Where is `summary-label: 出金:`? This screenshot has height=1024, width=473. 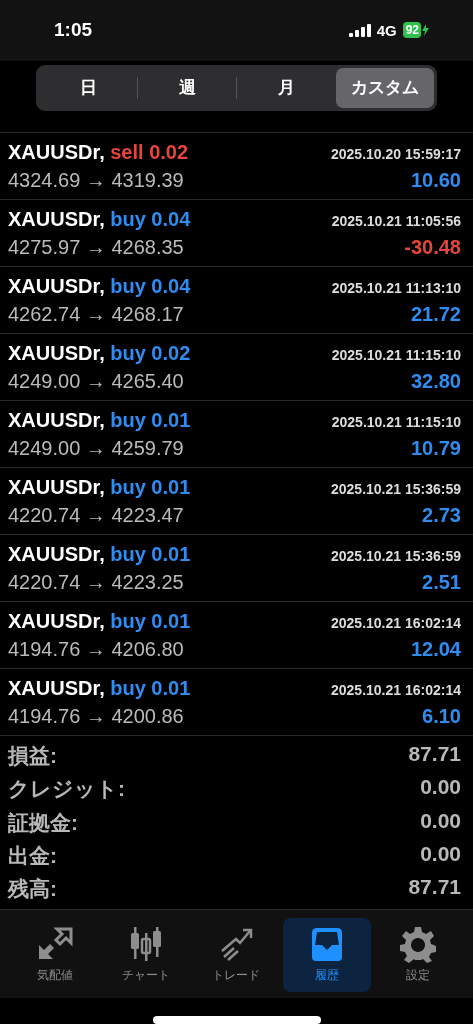
summary-label: 出金: is located at coordinates (32, 855).